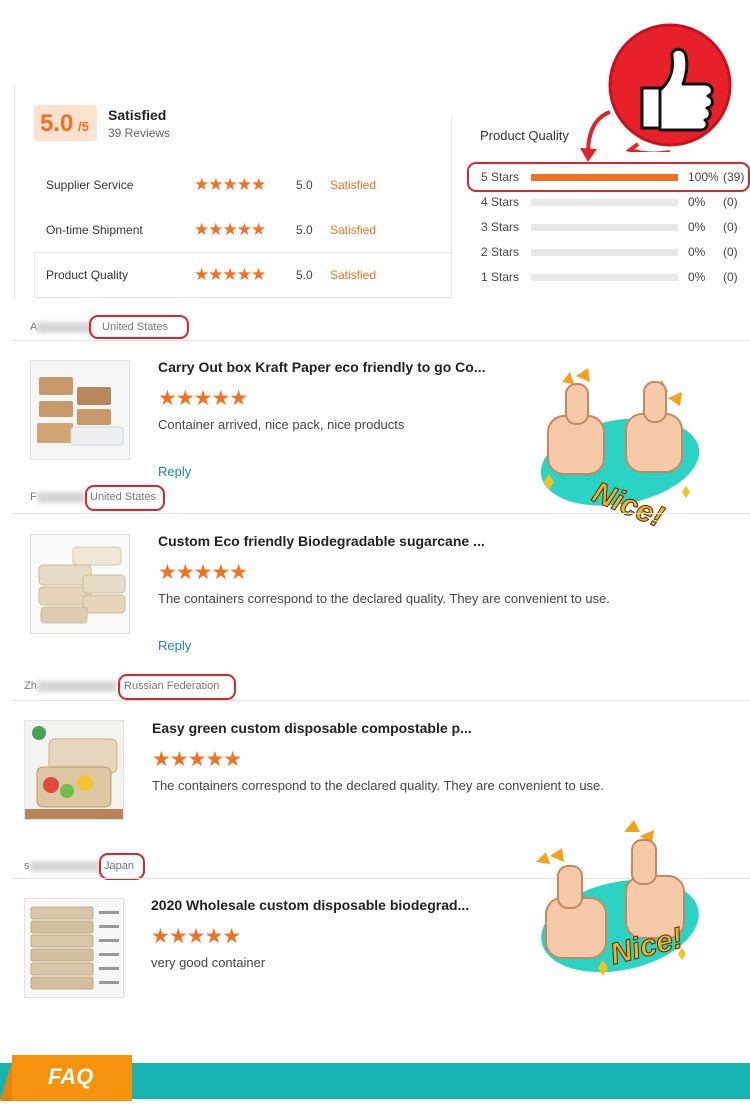 This screenshot has height=1115, width=750. I want to click on thumbs-up-sticker-icon, so click(670, 87).